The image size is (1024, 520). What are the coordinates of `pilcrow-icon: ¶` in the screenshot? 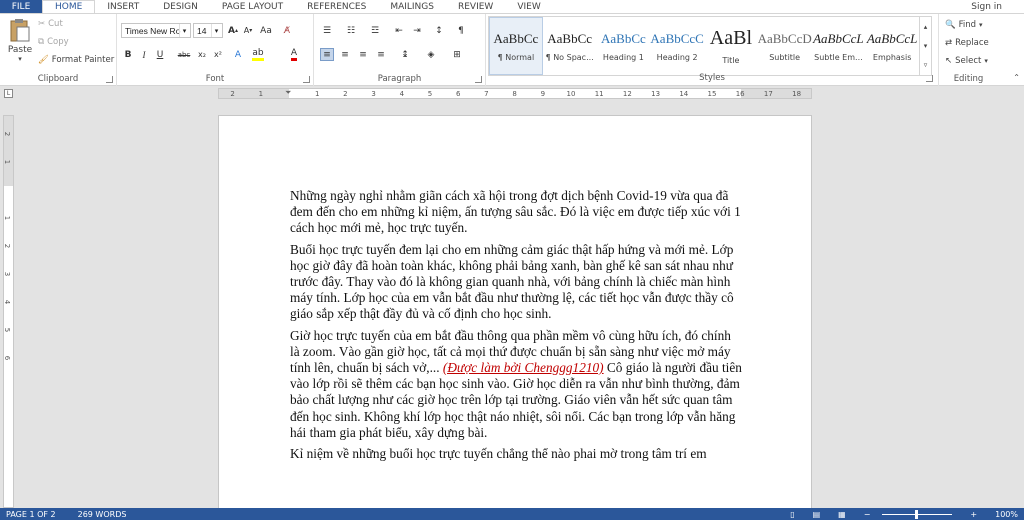 It's located at (461, 30).